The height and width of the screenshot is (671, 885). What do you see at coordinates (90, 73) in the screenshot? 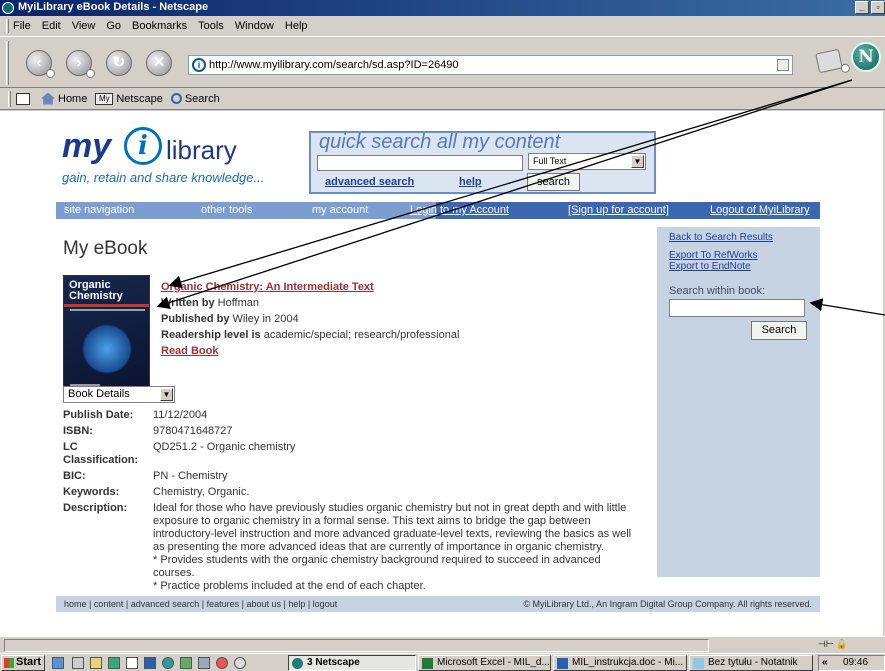
I see `forward-dropdown-icon` at bounding box center [90, 73].